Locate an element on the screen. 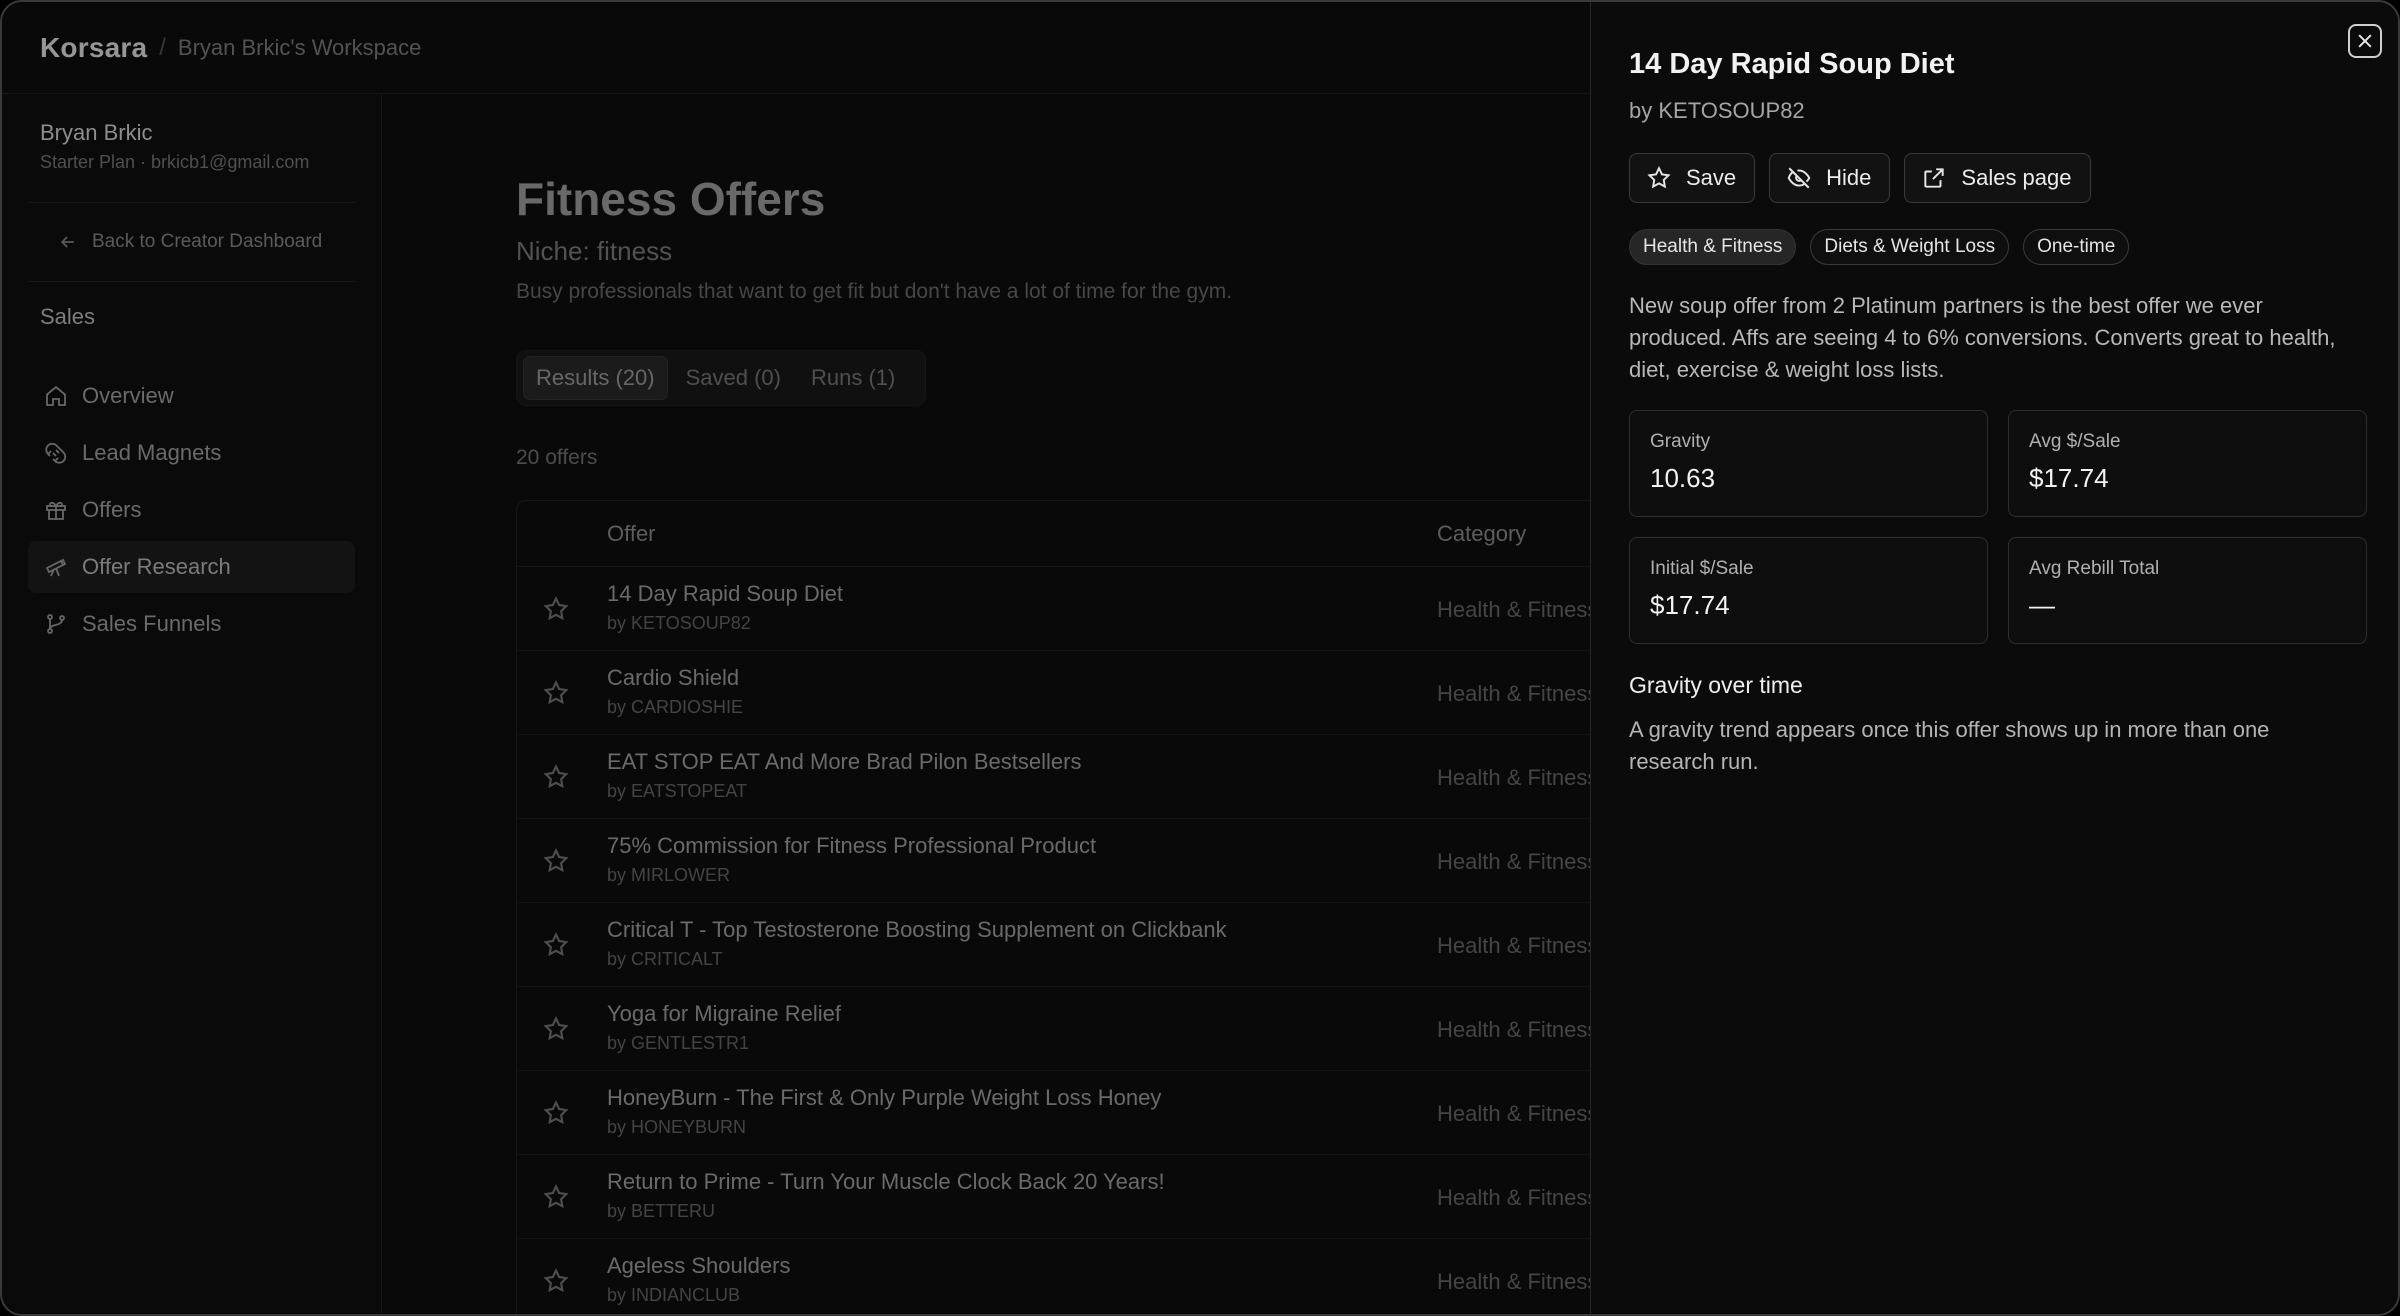 The image size is (2400, 1316). offer-actions: Save Hide Sales page is located at coordinates (1860, 178).